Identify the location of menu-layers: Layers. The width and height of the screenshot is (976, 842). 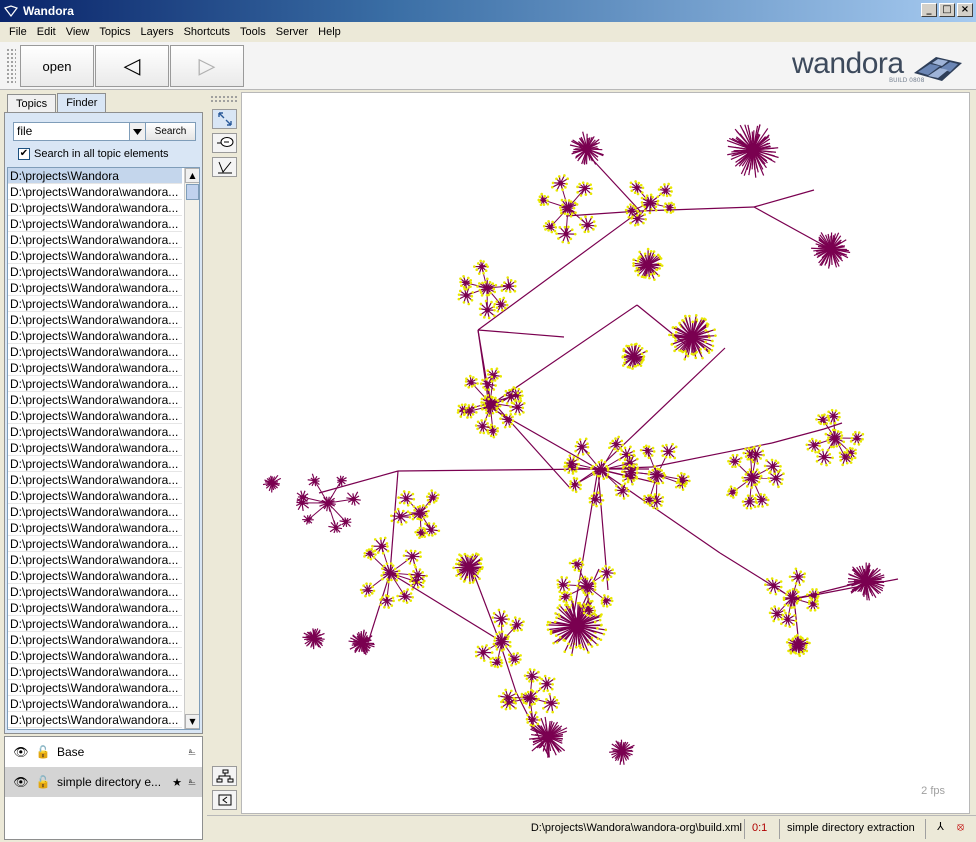
(157, 32).